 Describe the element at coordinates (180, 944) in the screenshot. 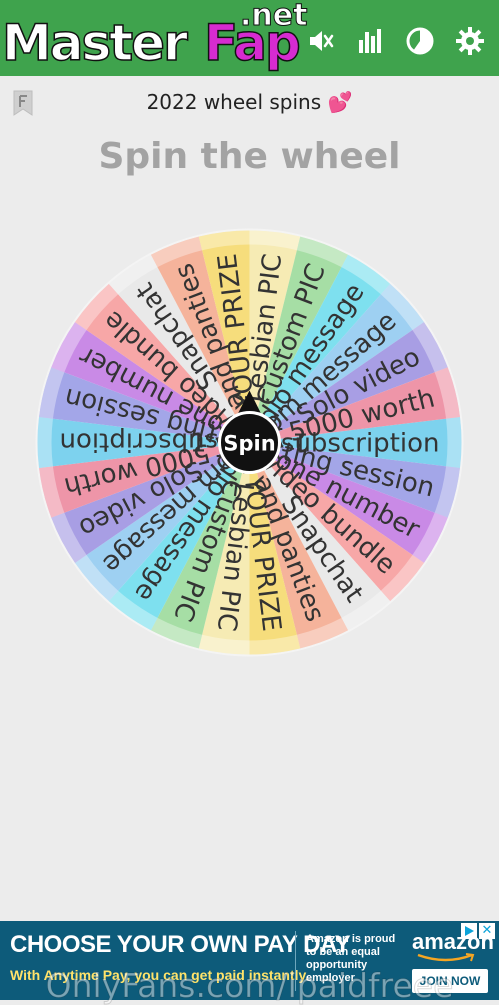

I see `ad-headline: CHOOSE YOUR OWN PAY DAY` at that location.